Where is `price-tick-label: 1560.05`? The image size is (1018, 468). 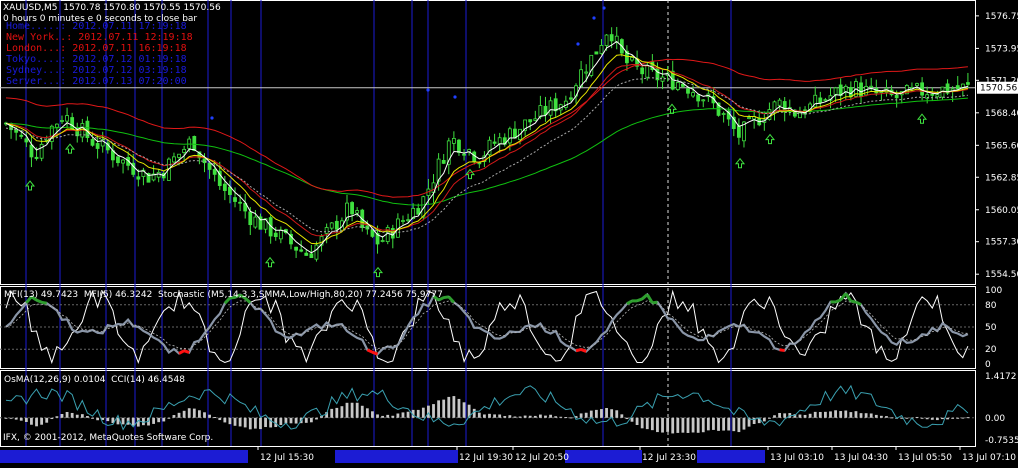 price-tick-label: 1560.05 is located at coordinates (1001, 211).